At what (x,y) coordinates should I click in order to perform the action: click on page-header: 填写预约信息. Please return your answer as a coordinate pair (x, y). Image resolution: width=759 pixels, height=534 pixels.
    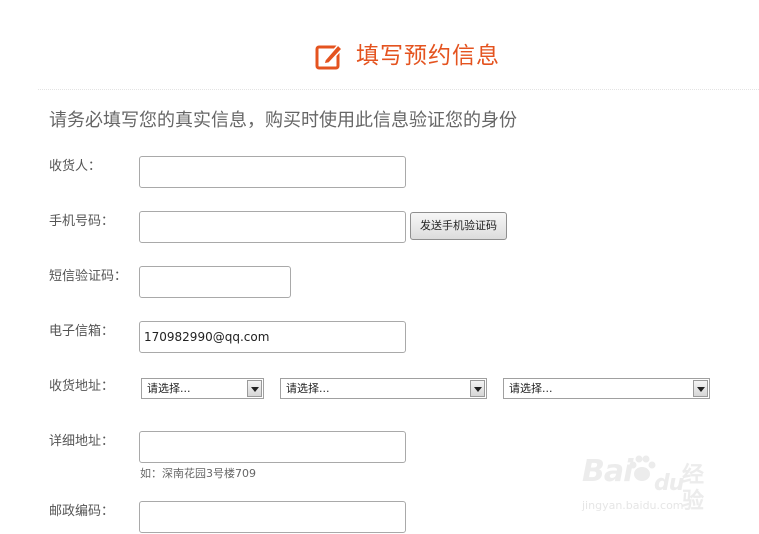
    Looking at the image, I should click on (379, 58).